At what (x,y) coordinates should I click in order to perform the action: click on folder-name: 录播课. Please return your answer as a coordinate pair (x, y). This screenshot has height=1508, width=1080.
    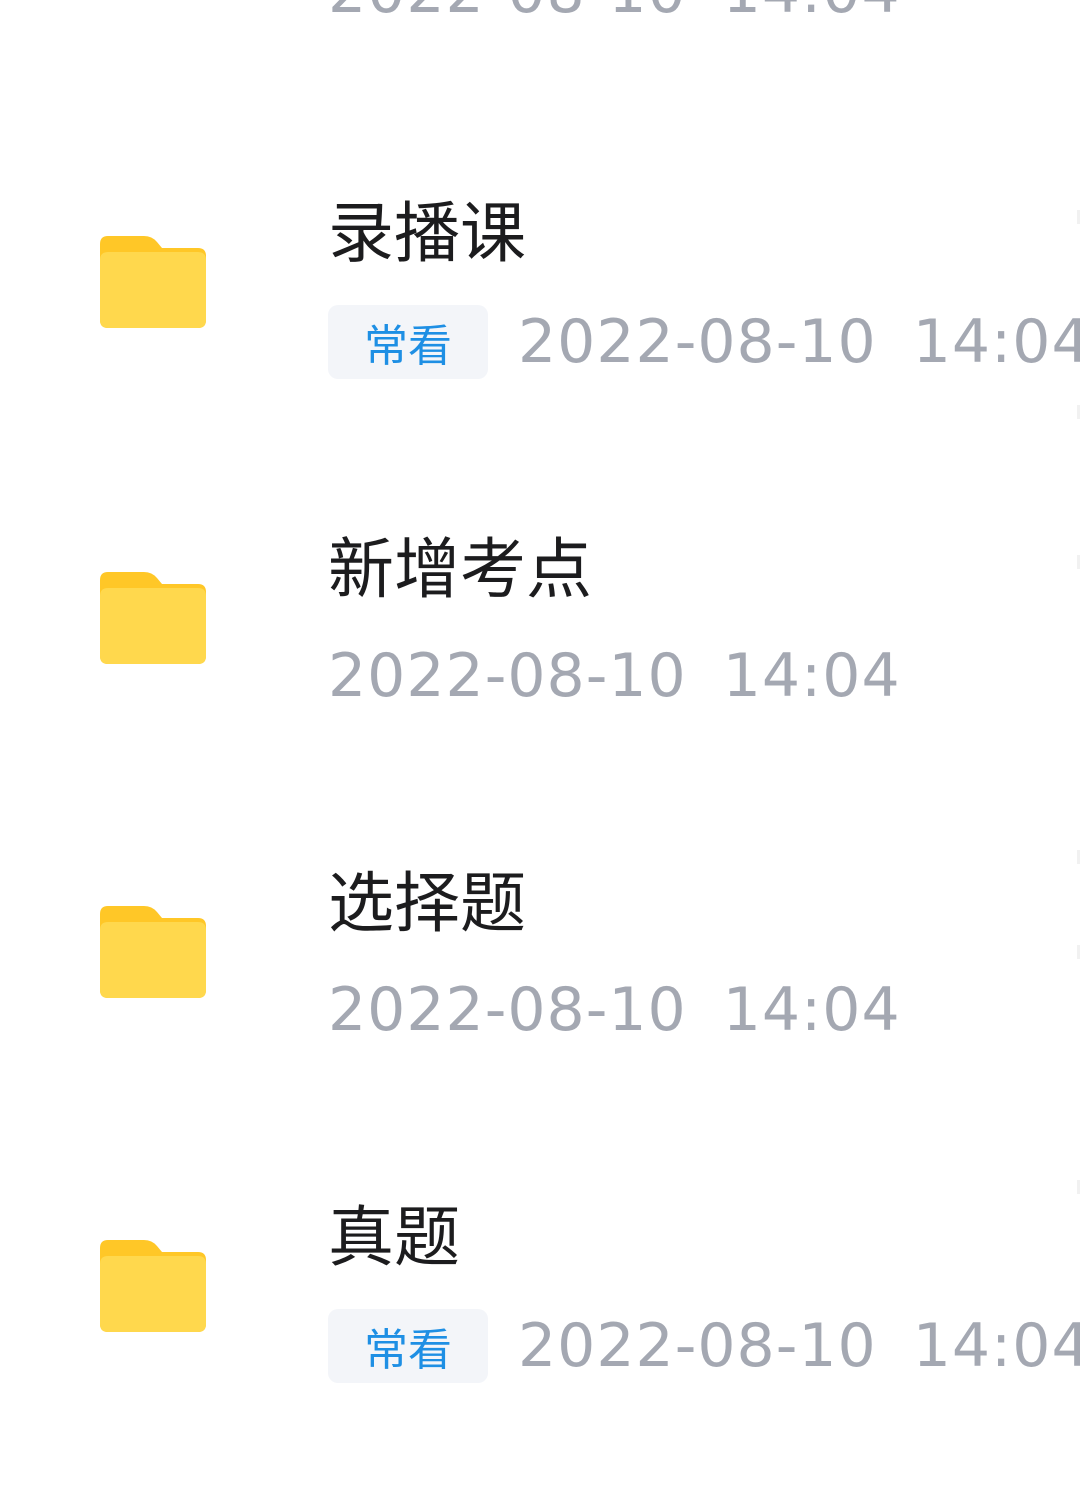
    Looking at the image, I should click on (427, 233).